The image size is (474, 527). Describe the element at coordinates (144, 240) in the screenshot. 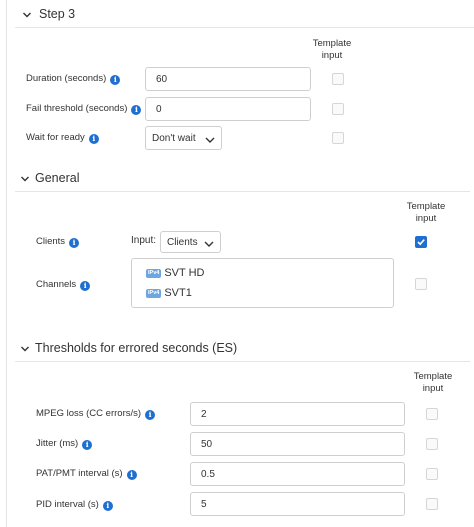

I see `input-label: Input:` at that location.